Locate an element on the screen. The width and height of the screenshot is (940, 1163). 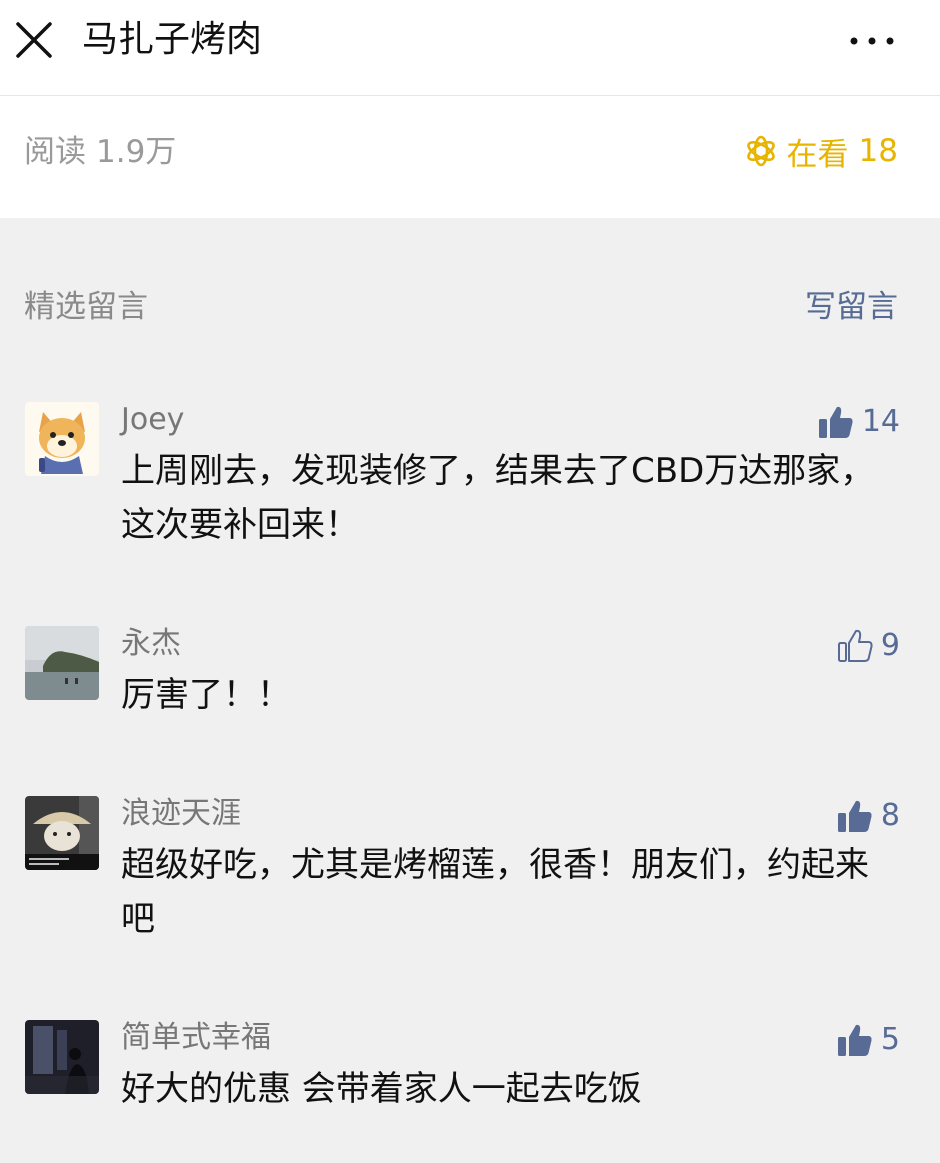
zaikan-icon is located at coordinates (760, 151).